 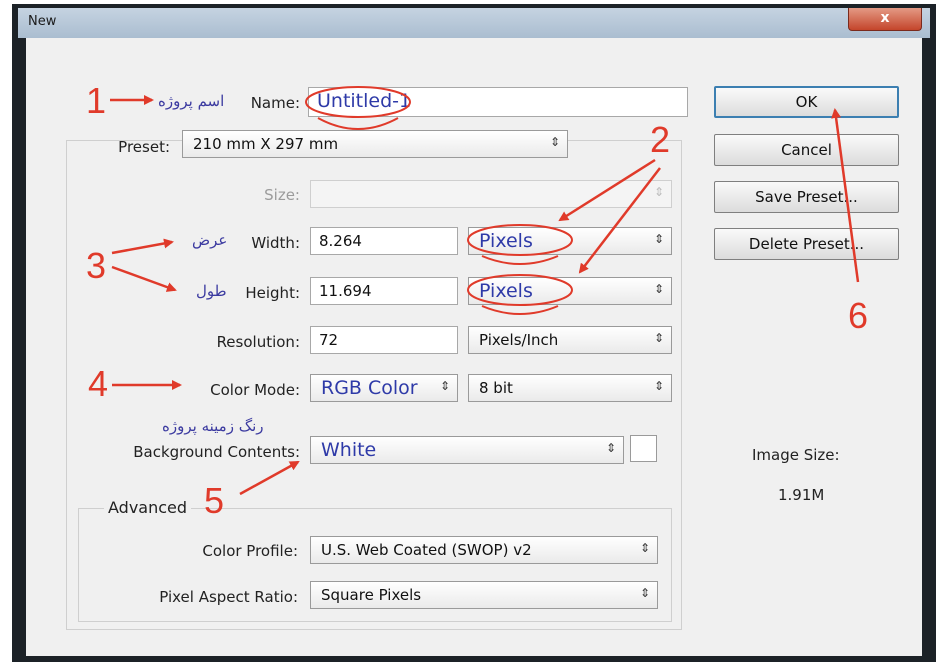 I want to click on swash-name-icon, so click(x=358, y=123).